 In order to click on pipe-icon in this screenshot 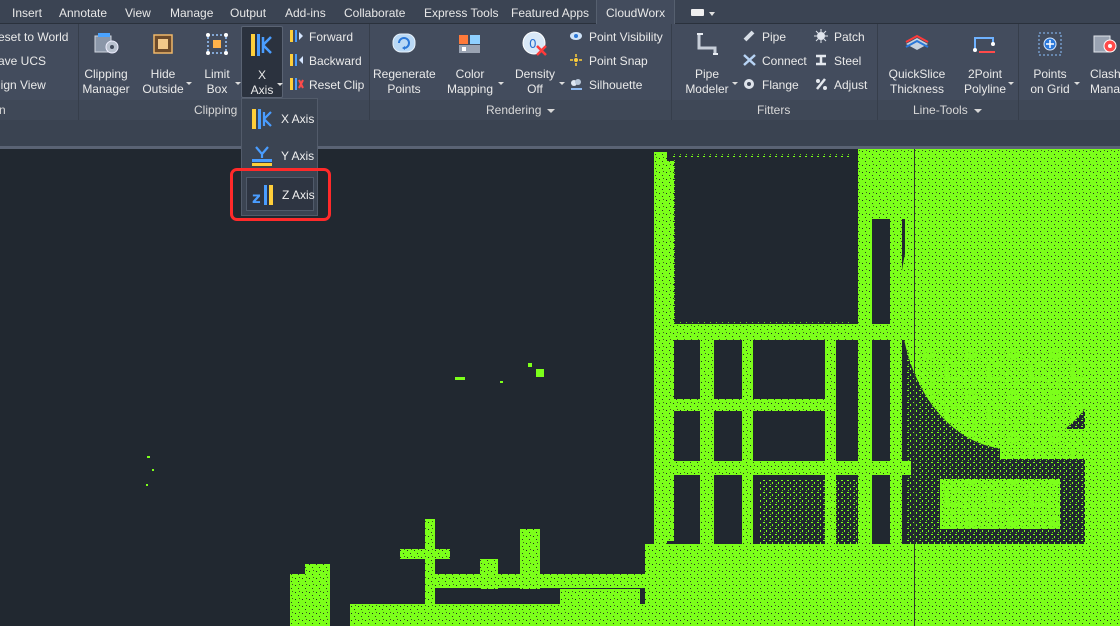, I will do `click(749, 36)`.